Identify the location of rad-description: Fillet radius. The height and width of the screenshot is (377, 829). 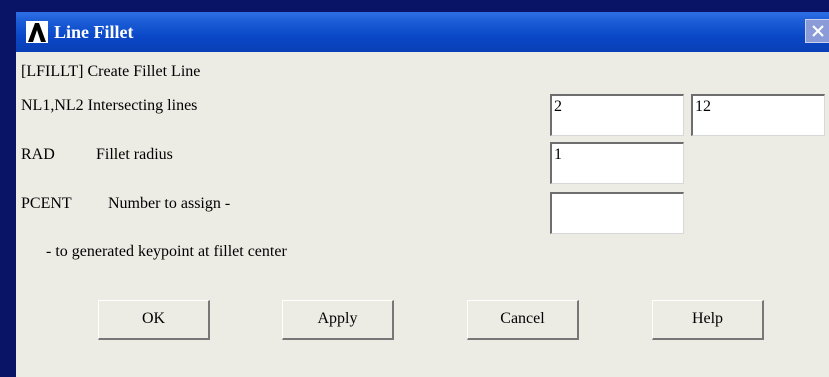
(134, 154).